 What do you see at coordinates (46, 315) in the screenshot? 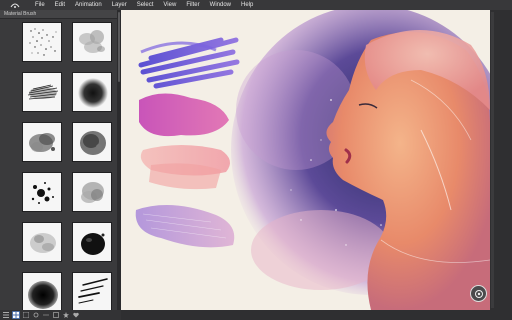
I see `menu-icon` at bounding box center [46, 315].